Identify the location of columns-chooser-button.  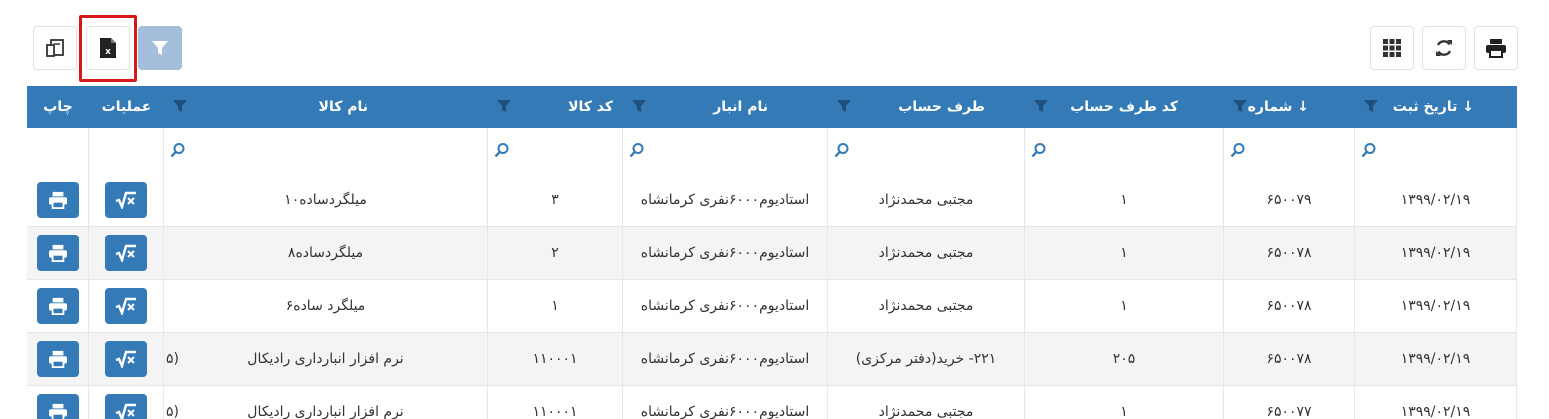
(55, 48).